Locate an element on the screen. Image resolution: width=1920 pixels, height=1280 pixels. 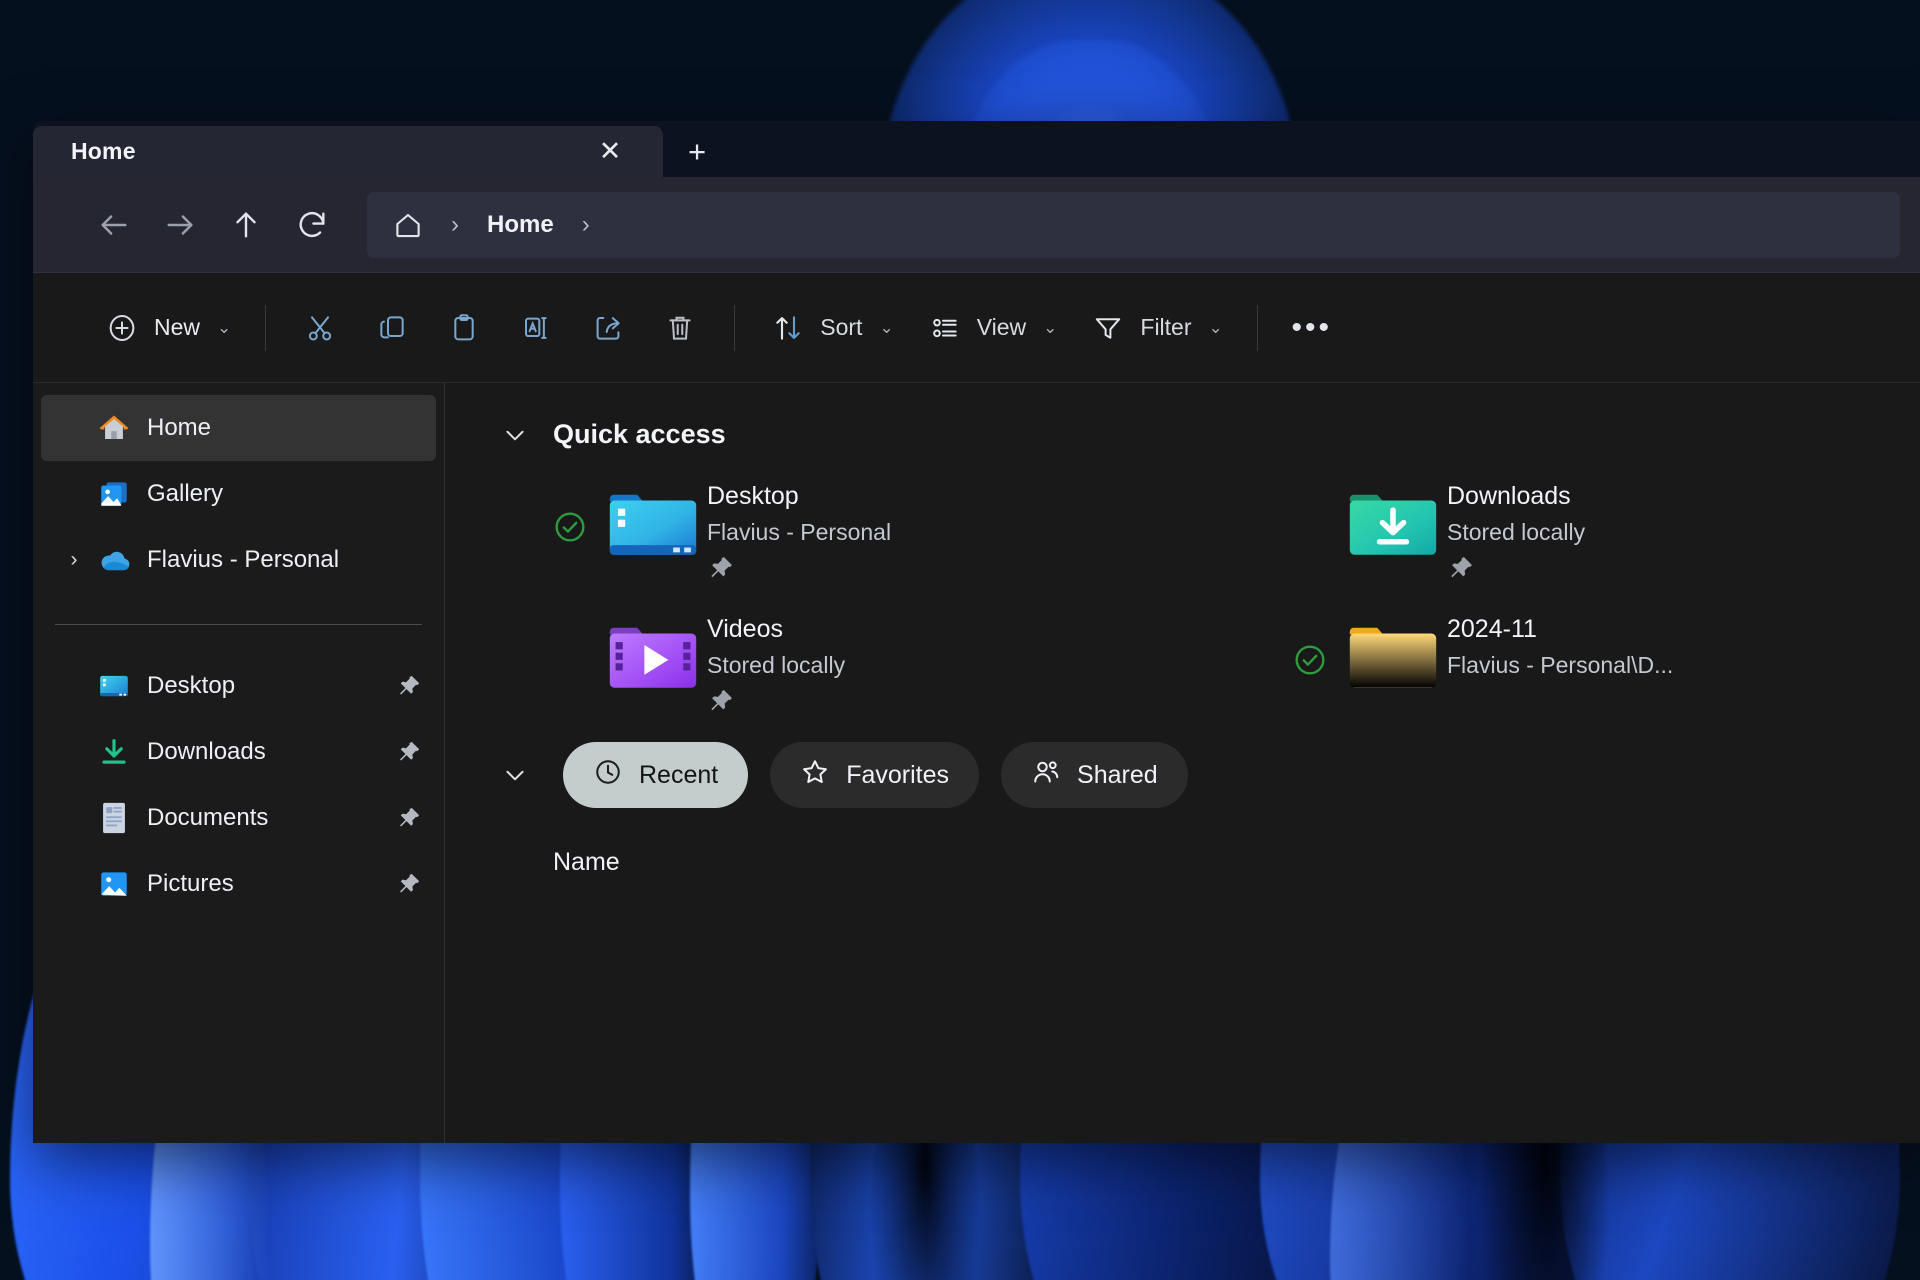
view-button: View ⌄ is located at coordinates (992, 328).